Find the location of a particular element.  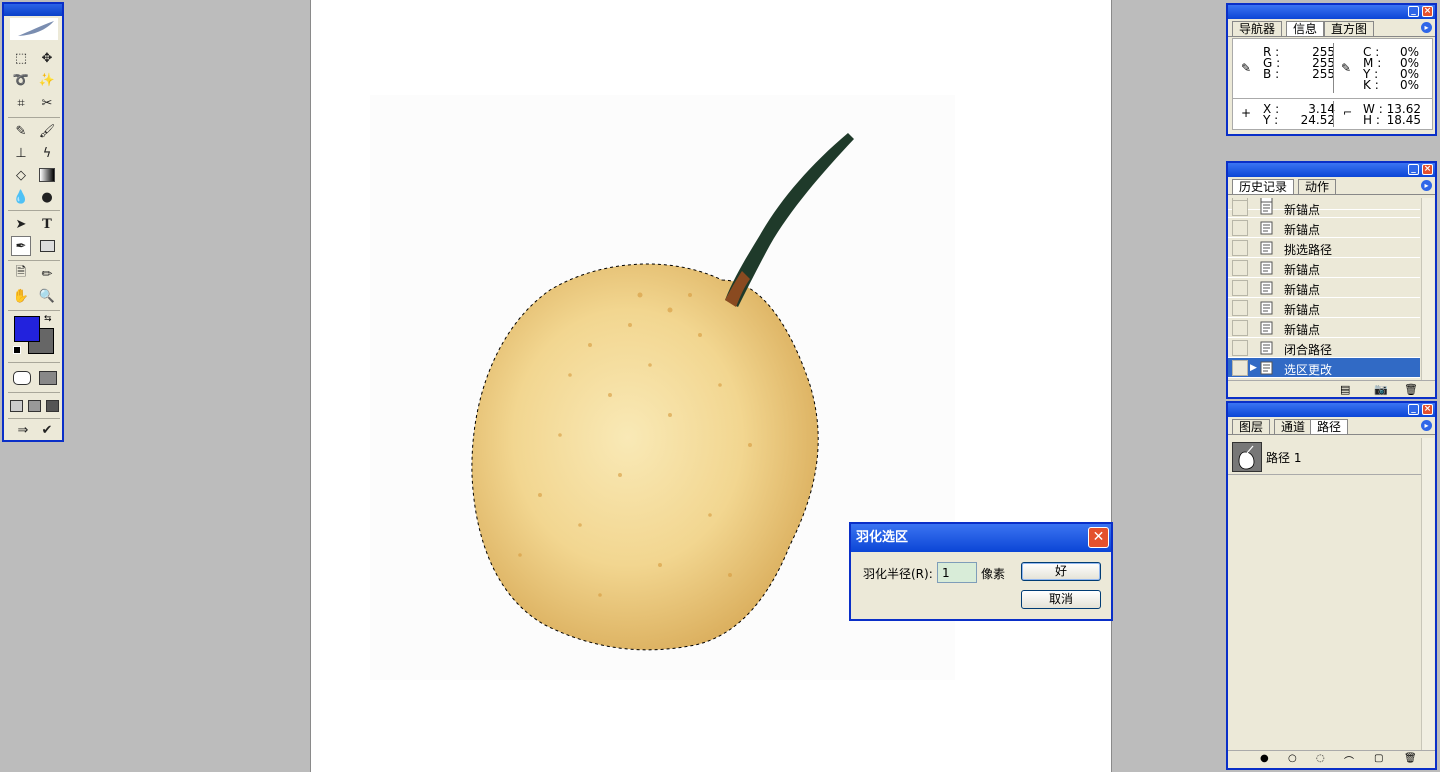

feather-selection-dialog: 羽化选区 ✕ 羽化半径(R): 像素 好 取消 is located at coordinates (981, 571).